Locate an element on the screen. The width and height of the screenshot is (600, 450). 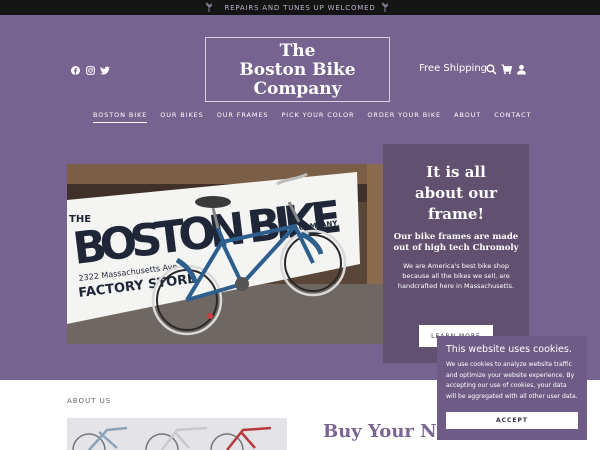
hero-headline: It is all about our frame! is located at coordinates (456, 193).